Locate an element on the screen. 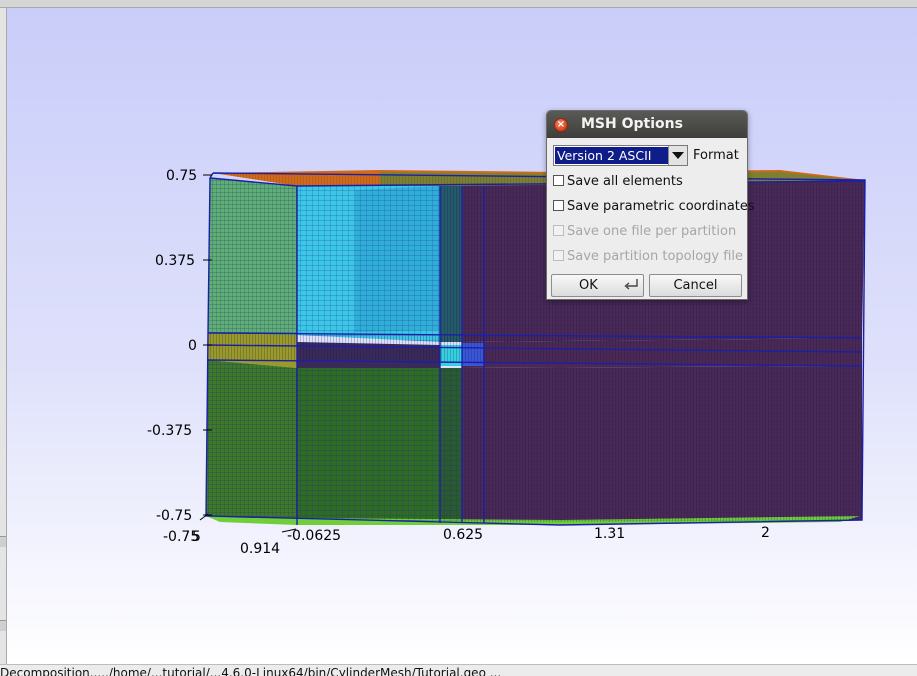 The height and width of the screenshot is (676, 917). save-partition-topology-file-checkbox: Save partition topology file is located at coordinates (648, 256).